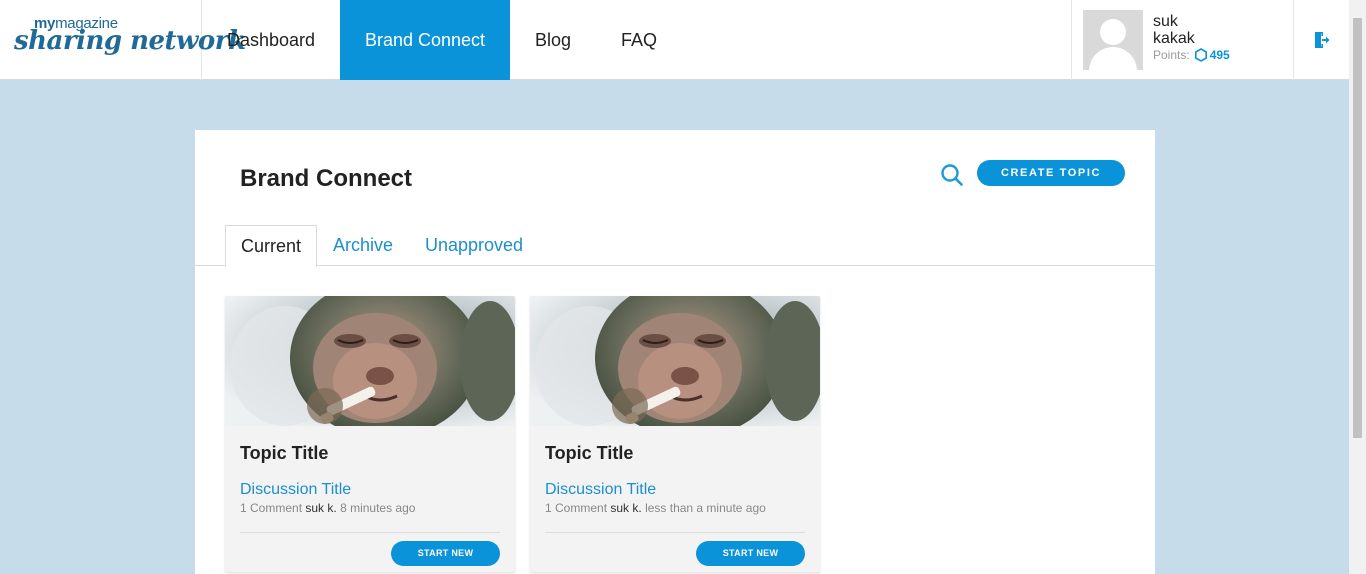 The height and width of the screenshot is (574, 1366). Describe the element at coordinates (1051, 173) in the screenshot. I see `create-topic-button: CREATE TOPIC` at that location.